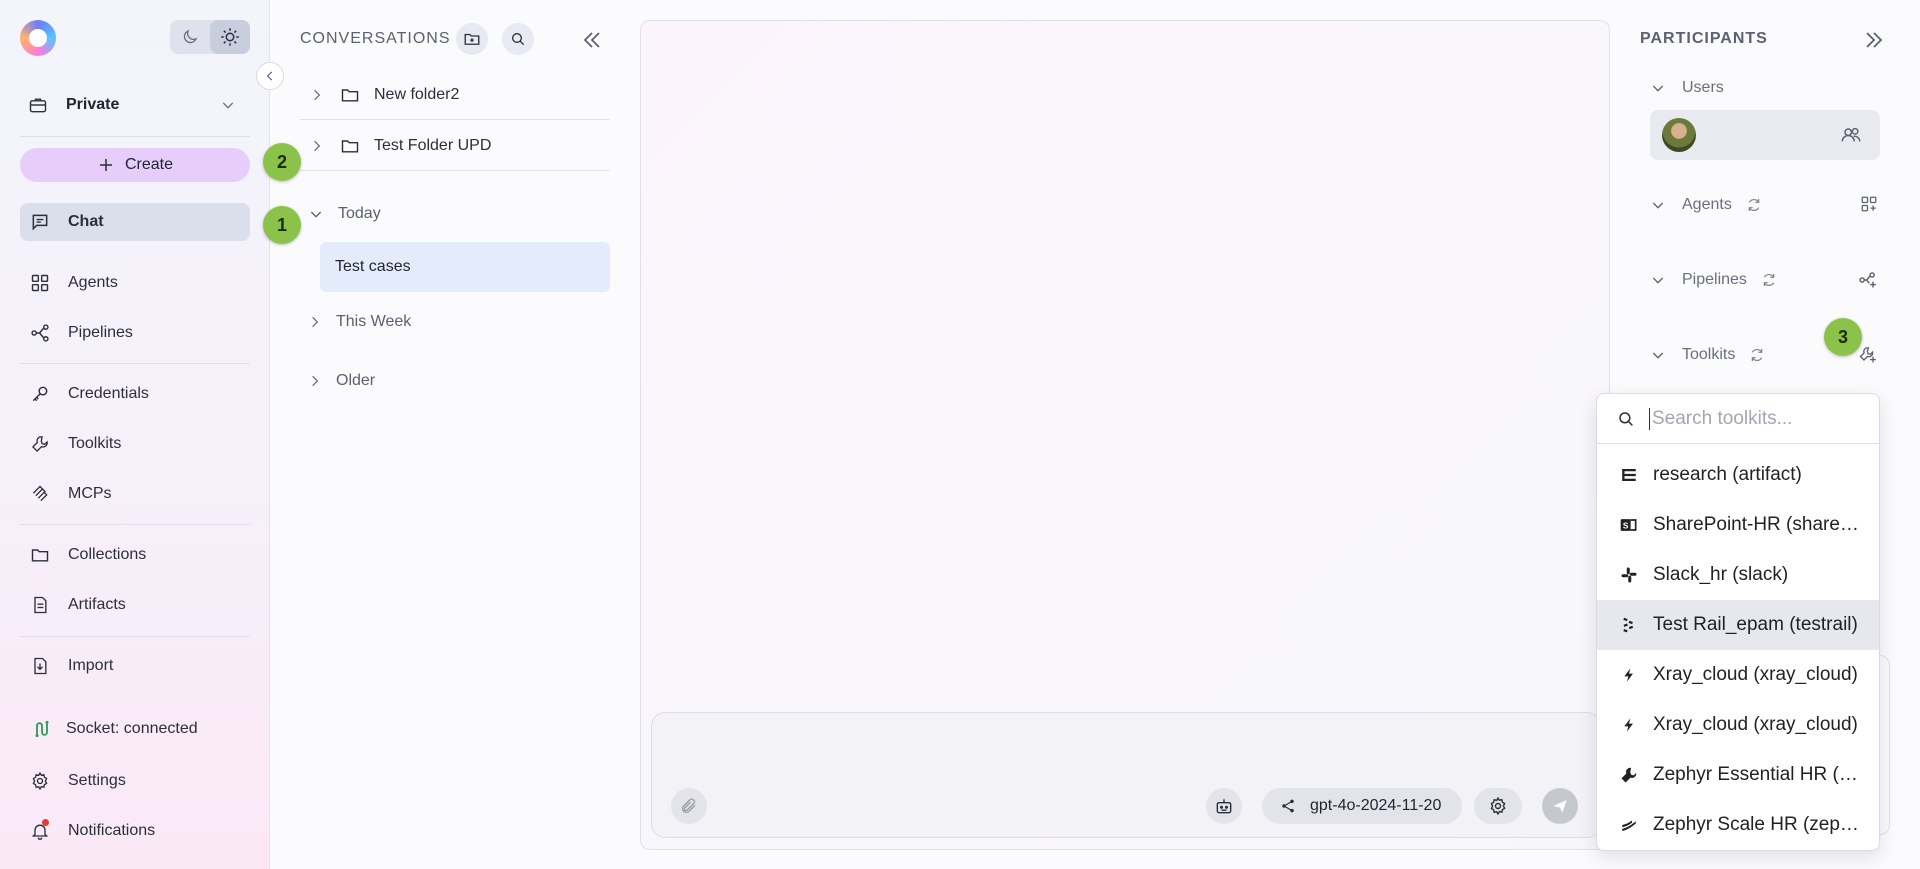 The width and height of the screenshot is (1920, 869). I want to click on nav-label: Import, so click(91, 665).